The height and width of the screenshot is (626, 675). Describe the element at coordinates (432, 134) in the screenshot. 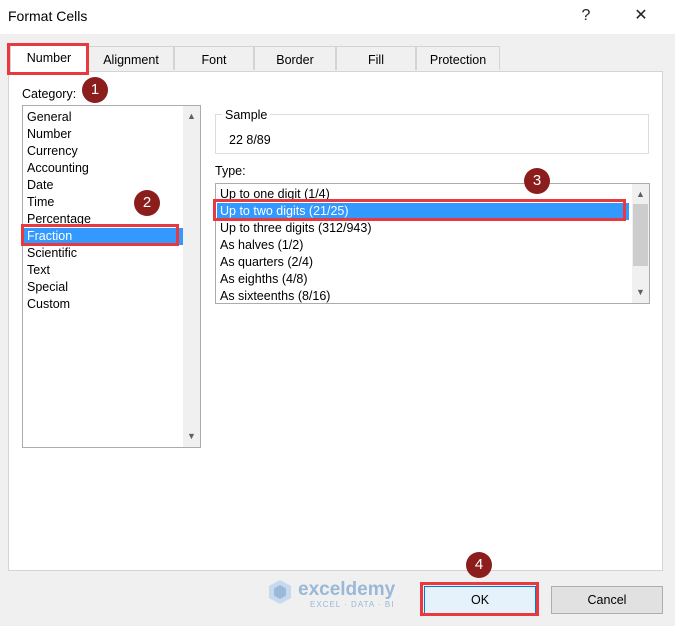

I see `sample-box` at that location.